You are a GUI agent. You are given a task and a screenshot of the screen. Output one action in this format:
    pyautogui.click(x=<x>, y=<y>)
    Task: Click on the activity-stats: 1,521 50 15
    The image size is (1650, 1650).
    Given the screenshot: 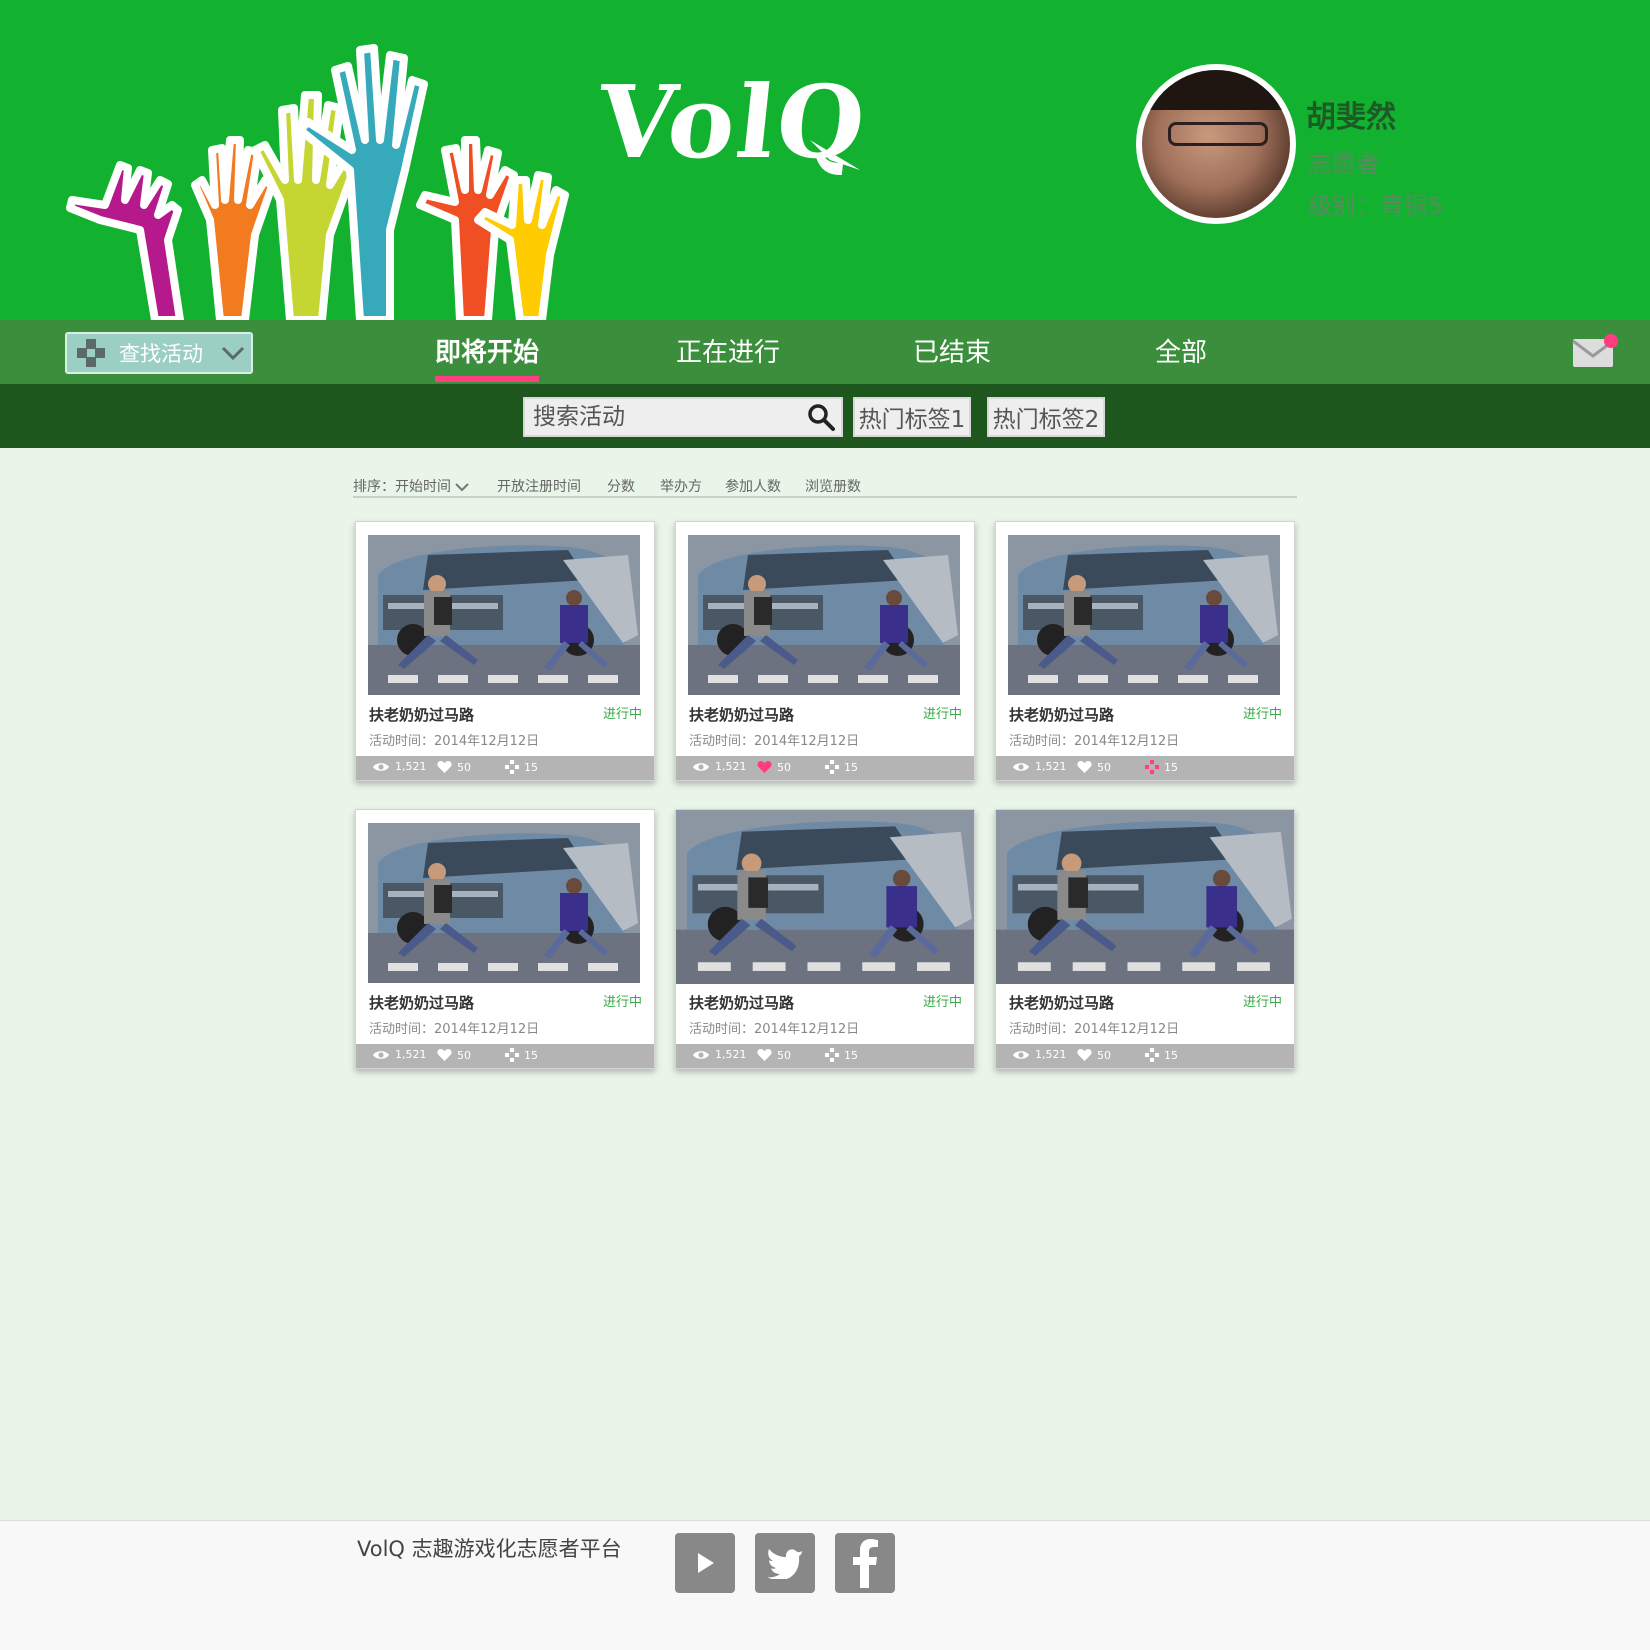 What is the action you would take?
    pyautogui.click(x=825, y=768)
    